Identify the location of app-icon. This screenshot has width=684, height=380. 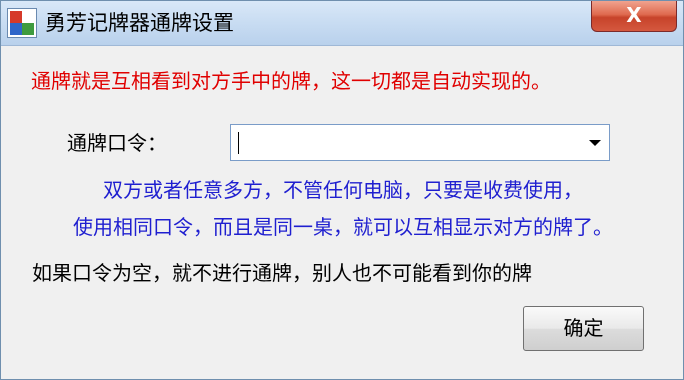
(22, 23).